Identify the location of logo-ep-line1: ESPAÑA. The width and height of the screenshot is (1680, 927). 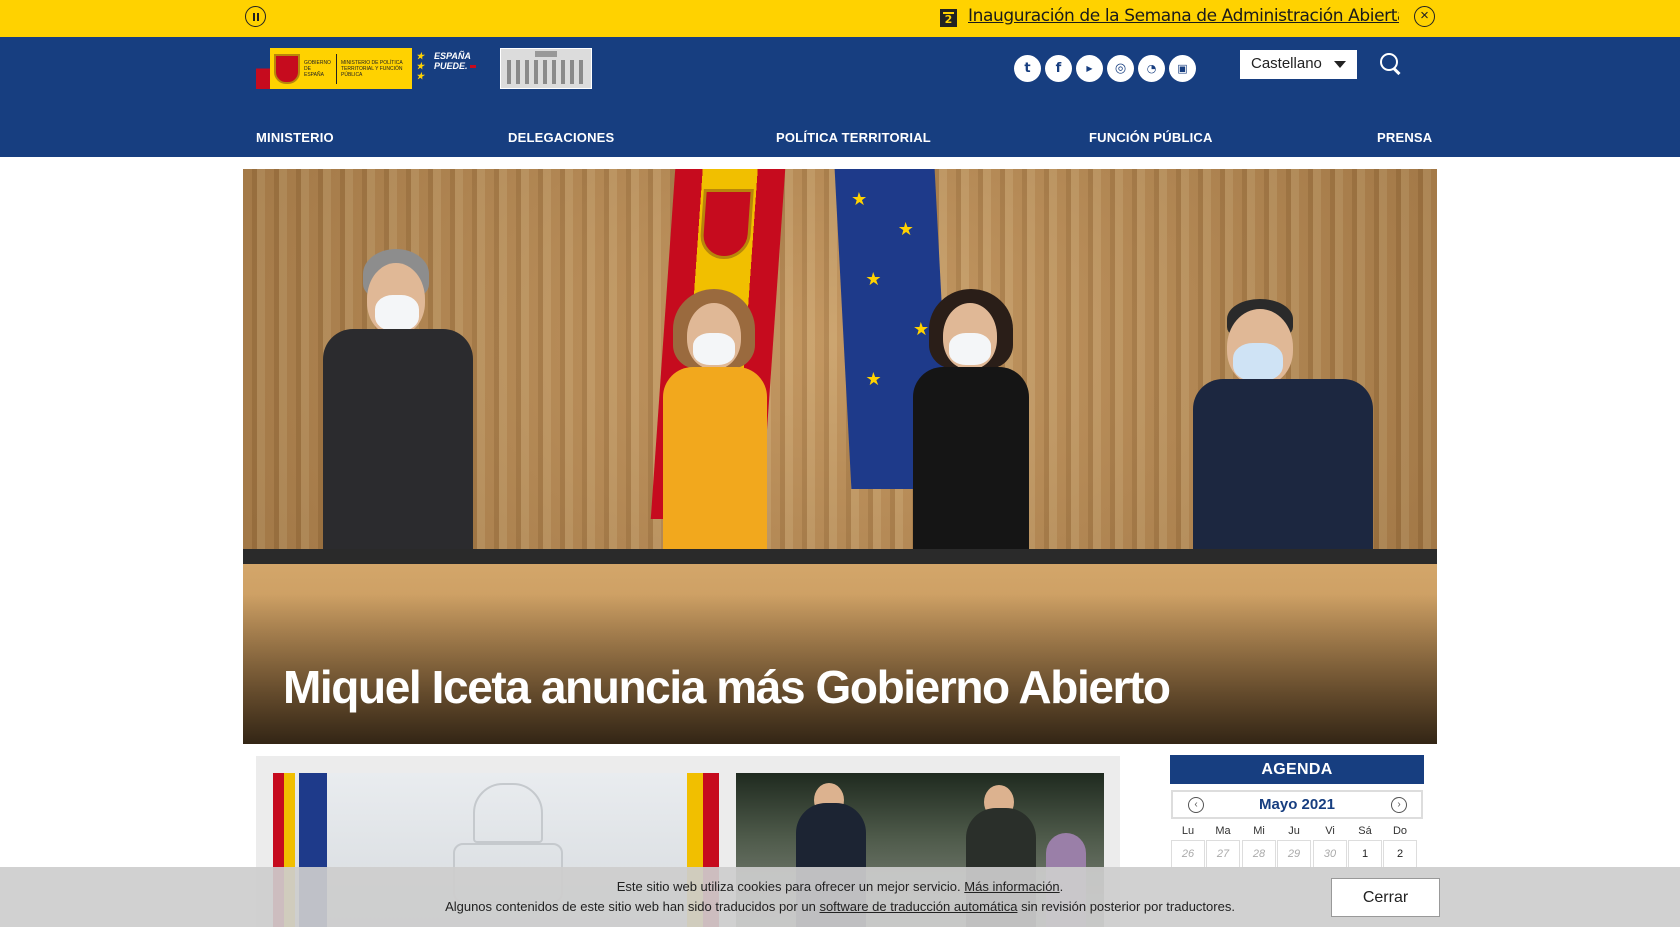
(452, 56).